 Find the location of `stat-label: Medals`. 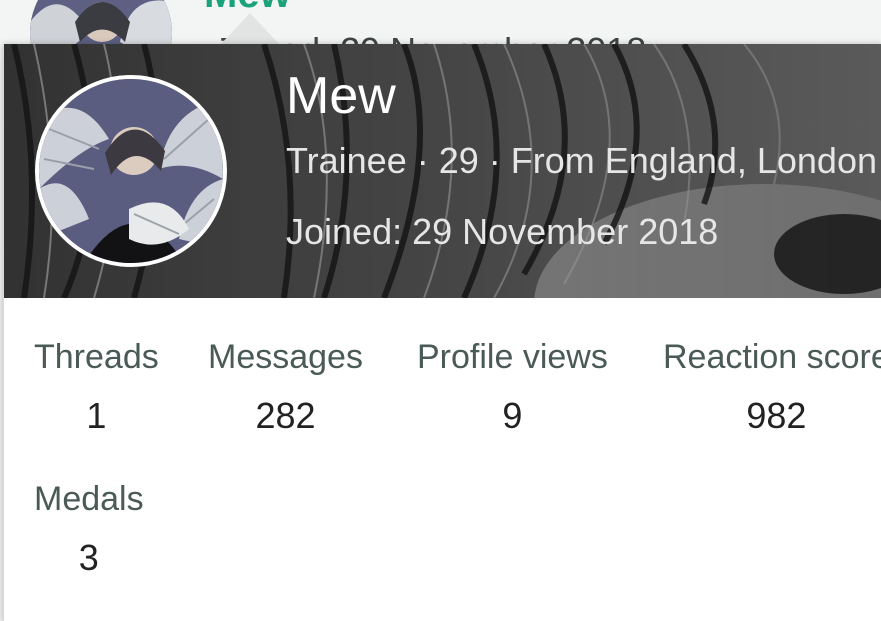

stat-label: Medals is located at coordinates (89, 499).